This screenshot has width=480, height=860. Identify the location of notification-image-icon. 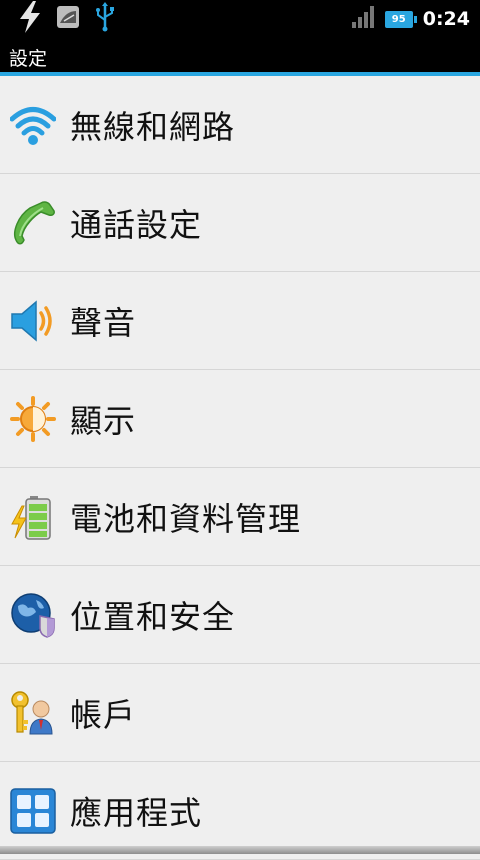
(68, 19).